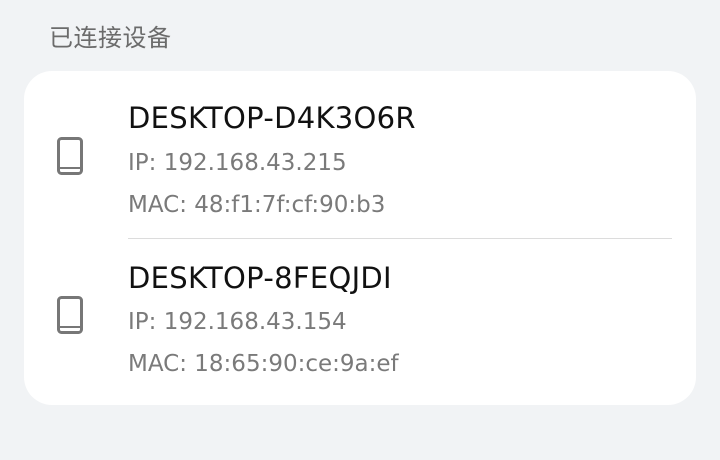 This screenshot has height=460, width=720. Describe the element at coordinates (263, 364) in the screenshot. I see `device-mac: MAC: 18:65:90:ce:9a:ef` at that location.